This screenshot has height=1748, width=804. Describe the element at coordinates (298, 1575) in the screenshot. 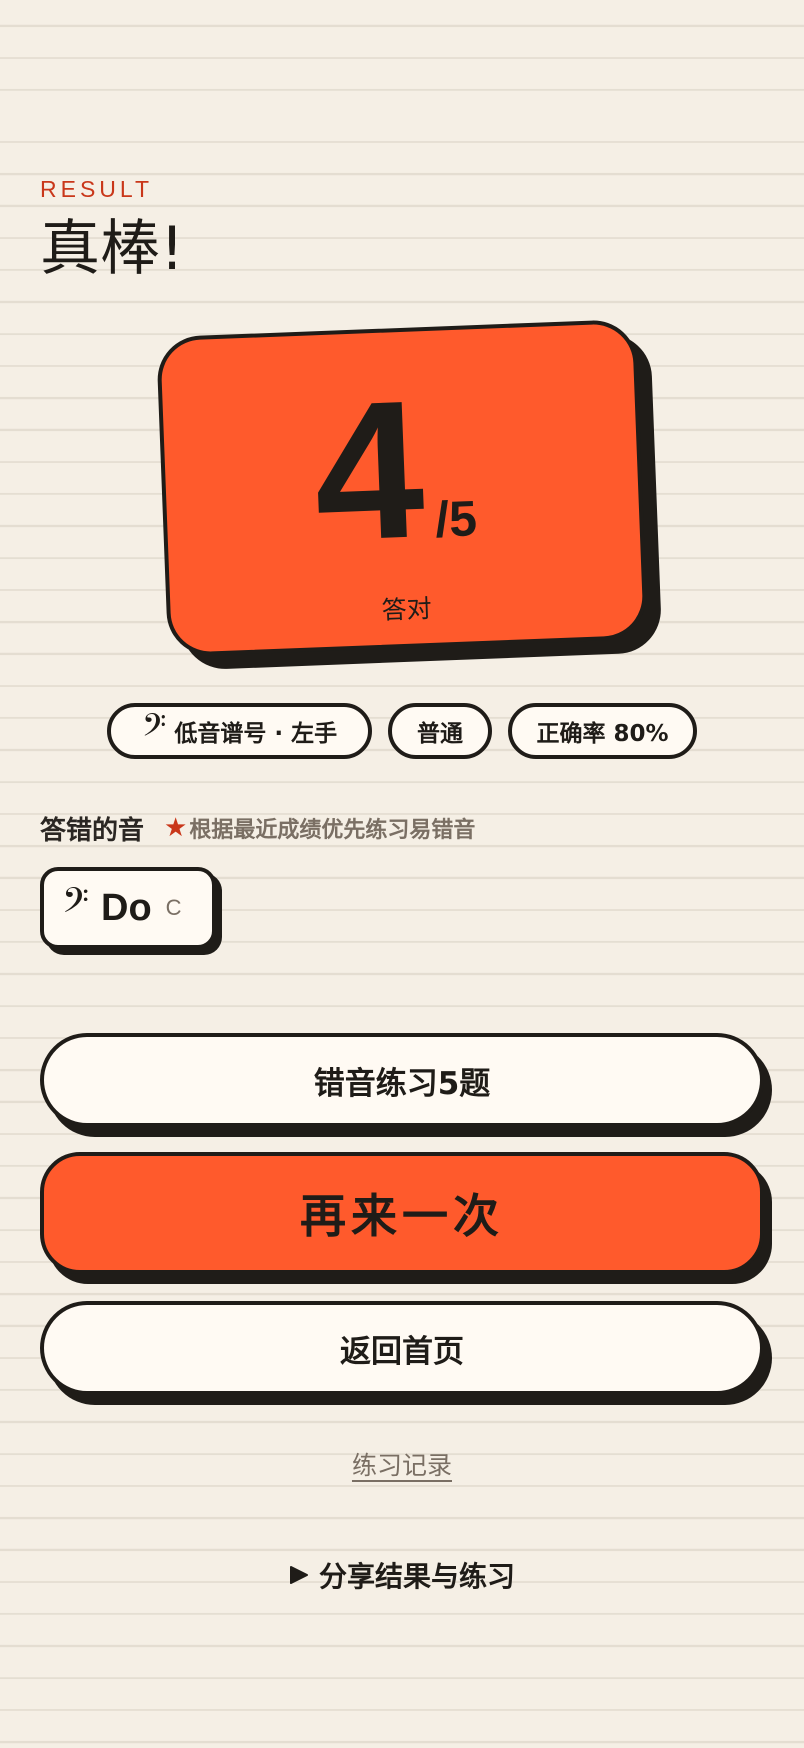

I see `play-icon` at that location.